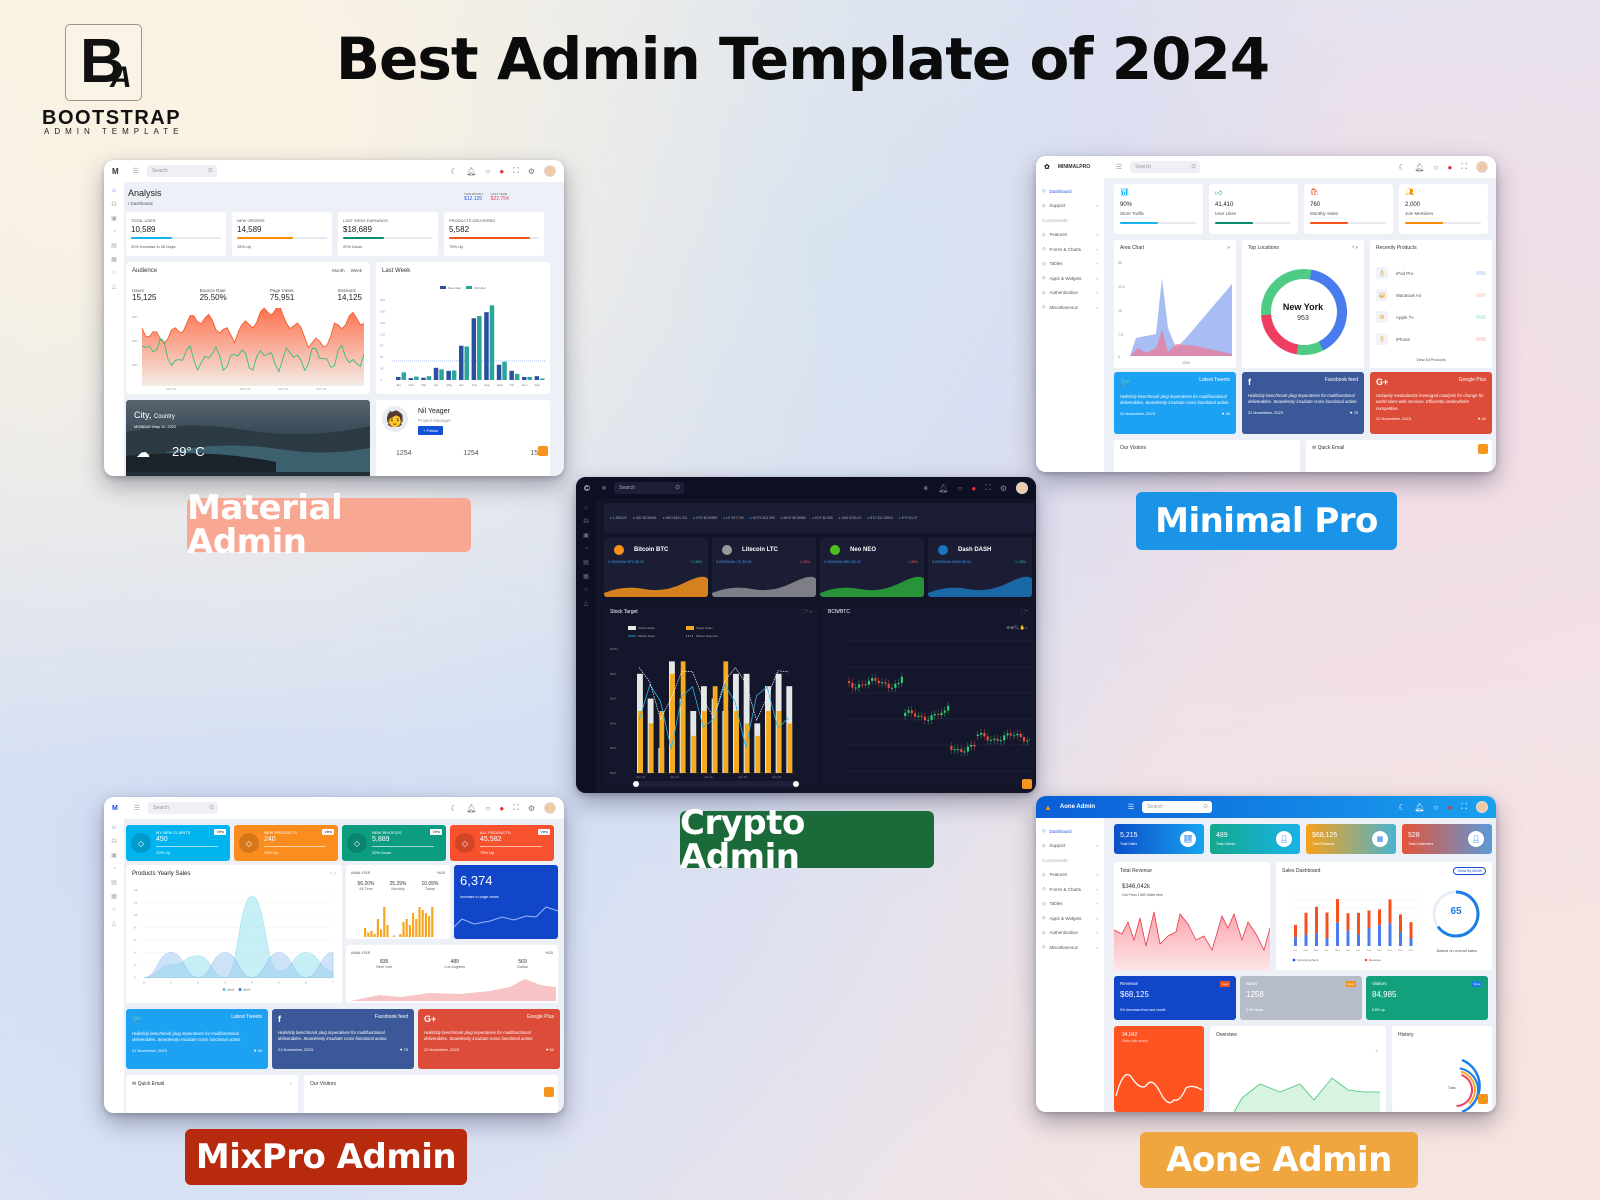 The width and height of the screenshot is (1600, 1200). What do you see at coordinates (794, 518) in the screenshot?
I see `ticker-item: ● MINT $0.88084` at bounding box center [794, 518].